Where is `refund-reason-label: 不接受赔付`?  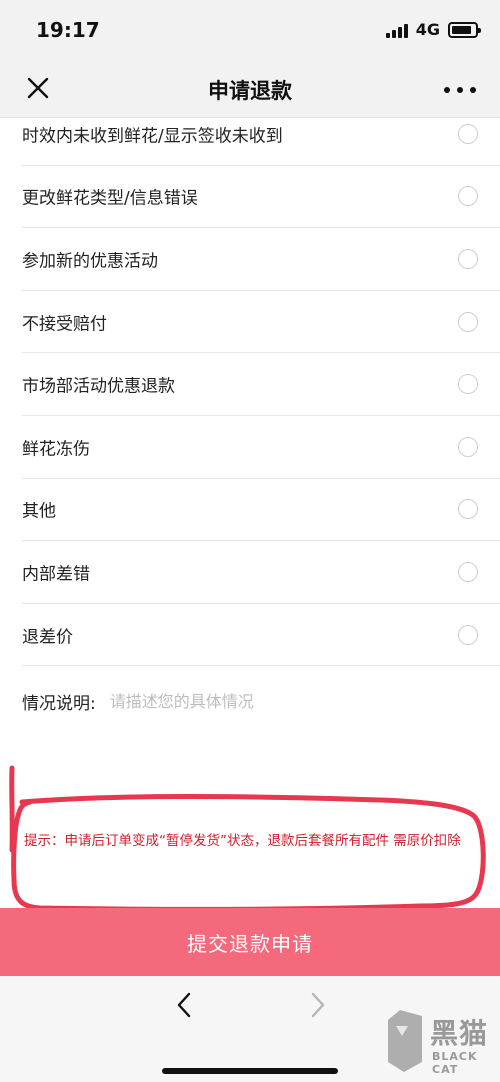
refund-reason-label: 不接受赔付 is located at coordinates (64, 324).